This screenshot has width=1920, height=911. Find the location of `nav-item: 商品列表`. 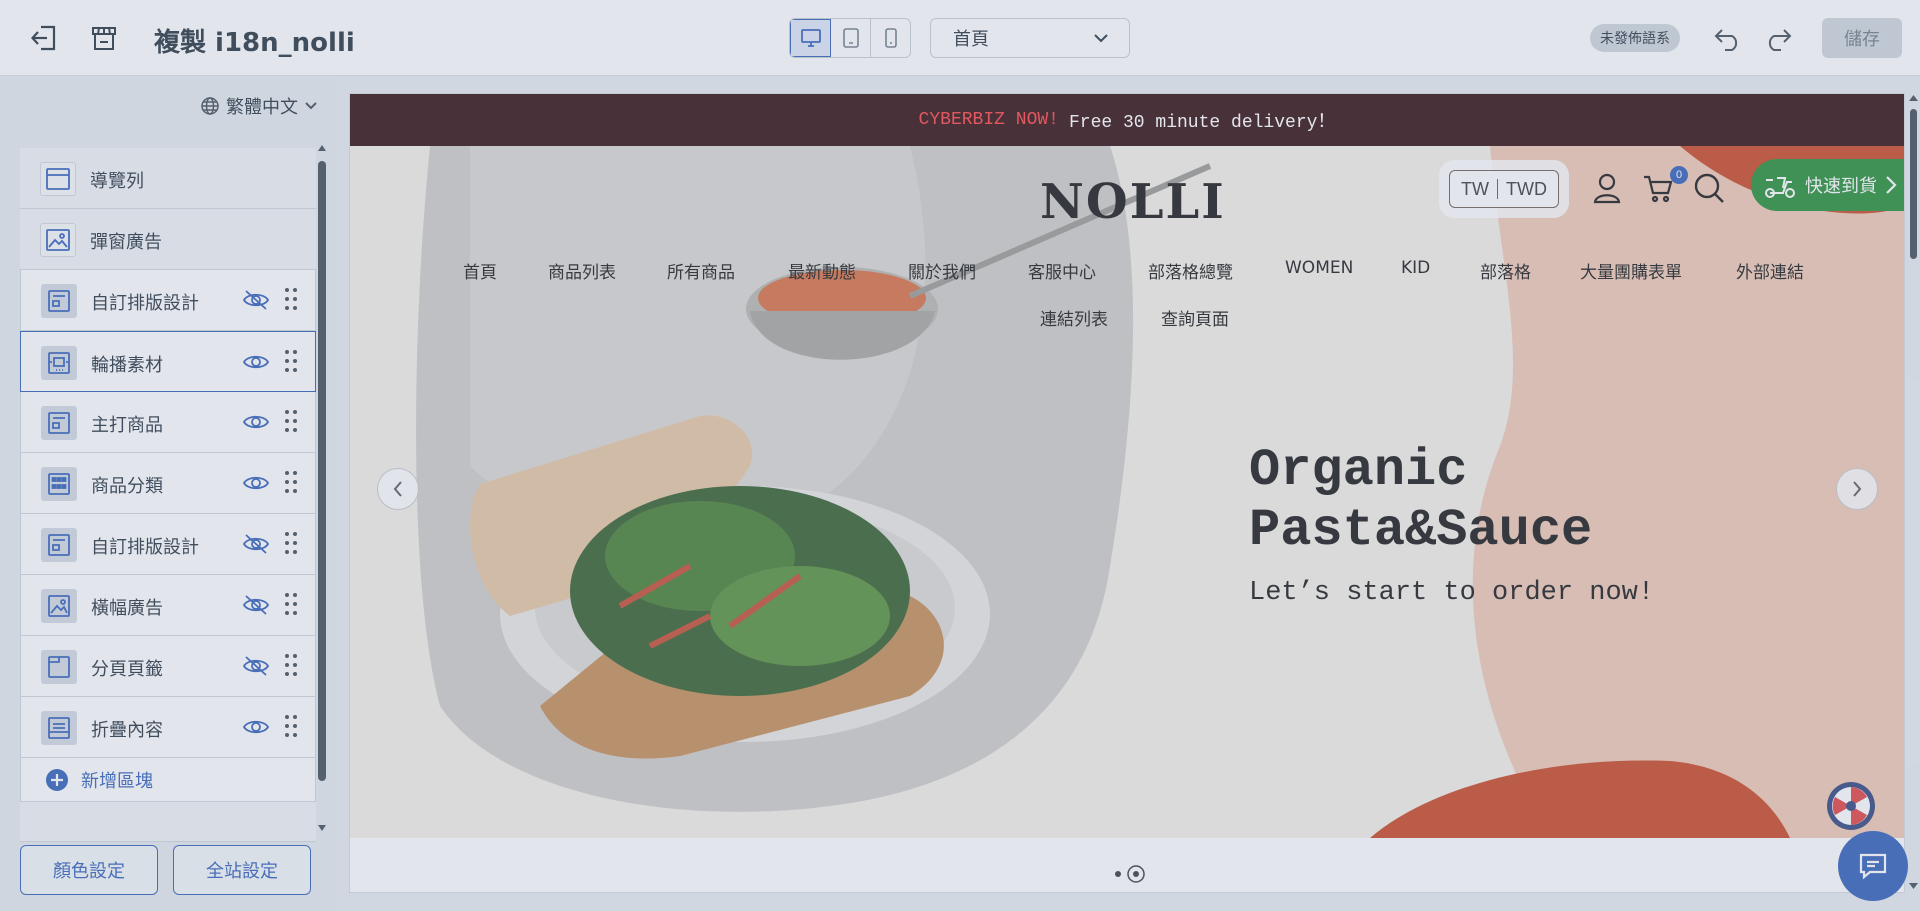

nav-item: 商品列表 is located at coordinates (582, 270).